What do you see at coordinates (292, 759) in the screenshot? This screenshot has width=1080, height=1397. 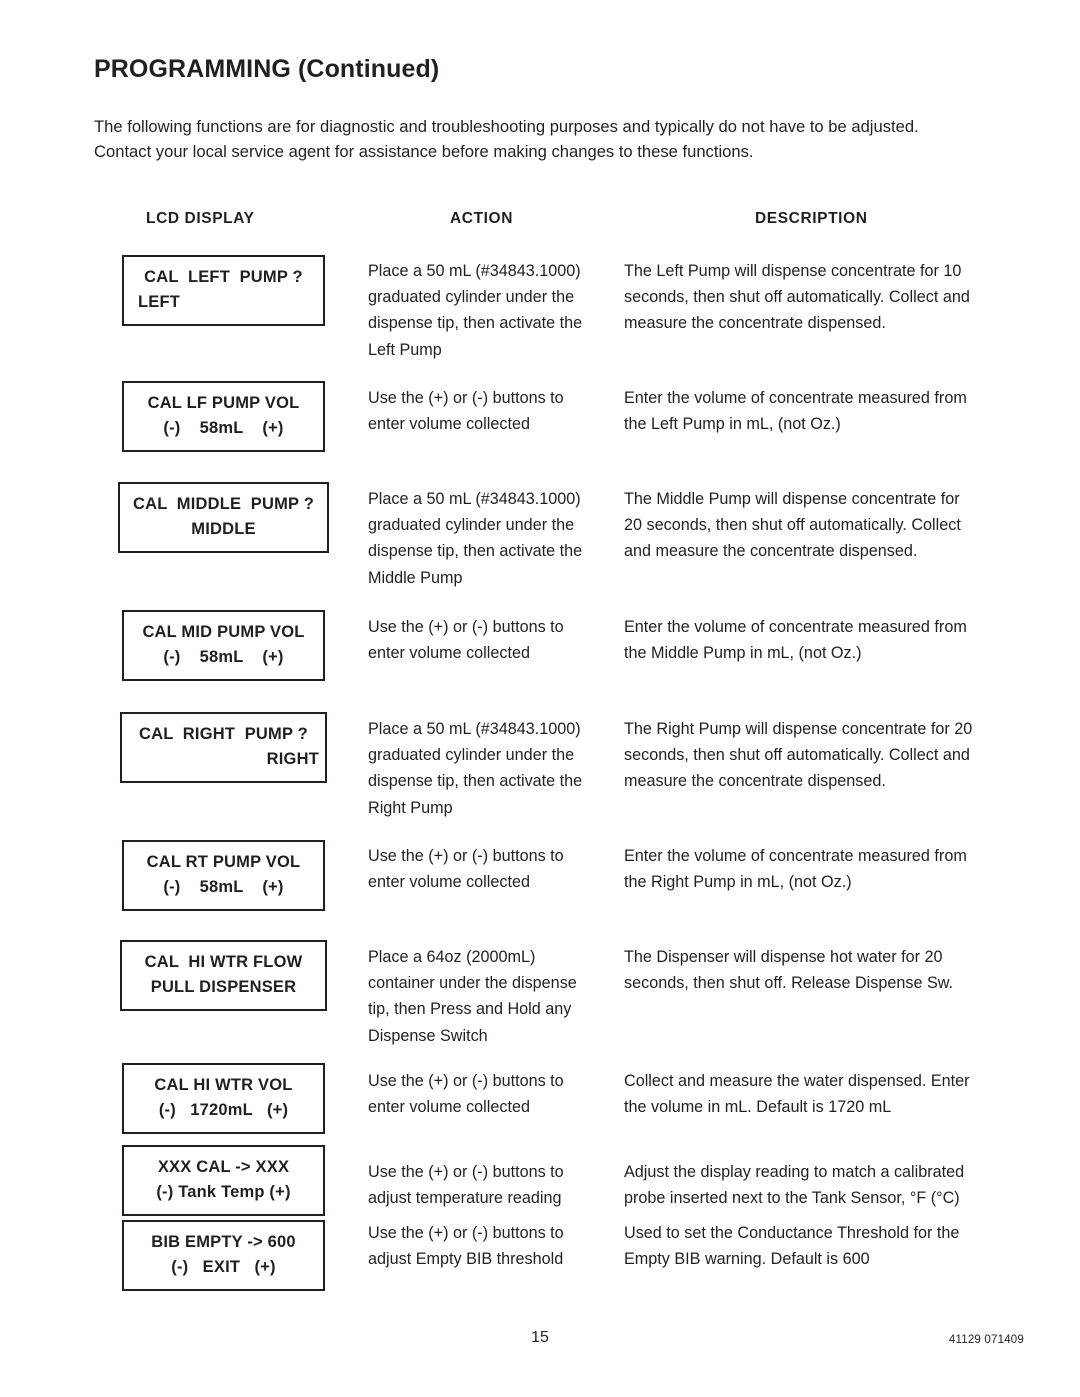 I see `lcd-line-2: RIGHT` at bounding box center [292, 759].